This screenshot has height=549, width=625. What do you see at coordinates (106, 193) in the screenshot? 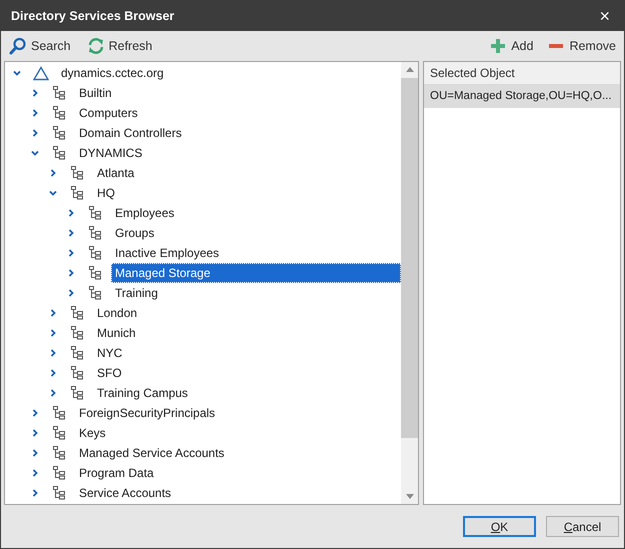
I see `tree-item: HQ` at bounding box center [106, 193].